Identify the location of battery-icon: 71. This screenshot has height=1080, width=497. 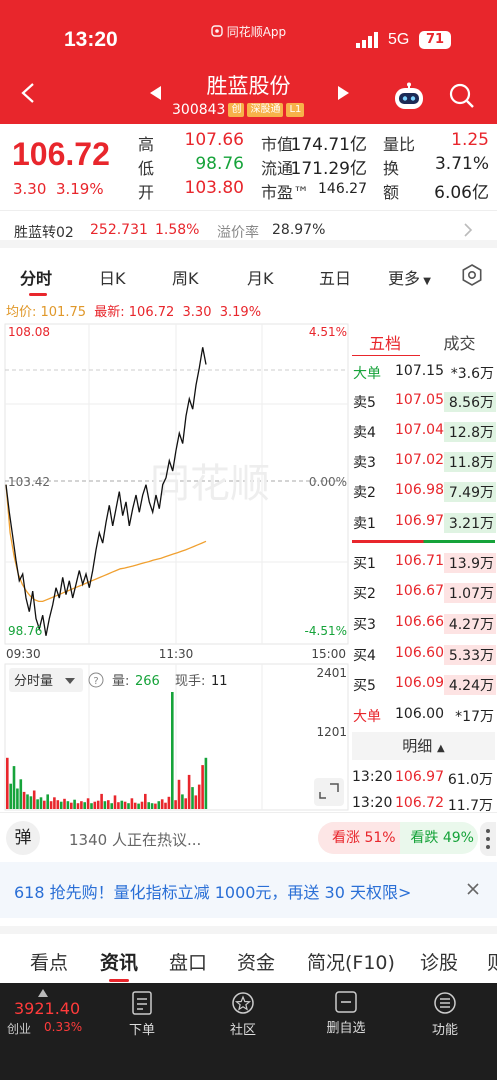
(435, 40).